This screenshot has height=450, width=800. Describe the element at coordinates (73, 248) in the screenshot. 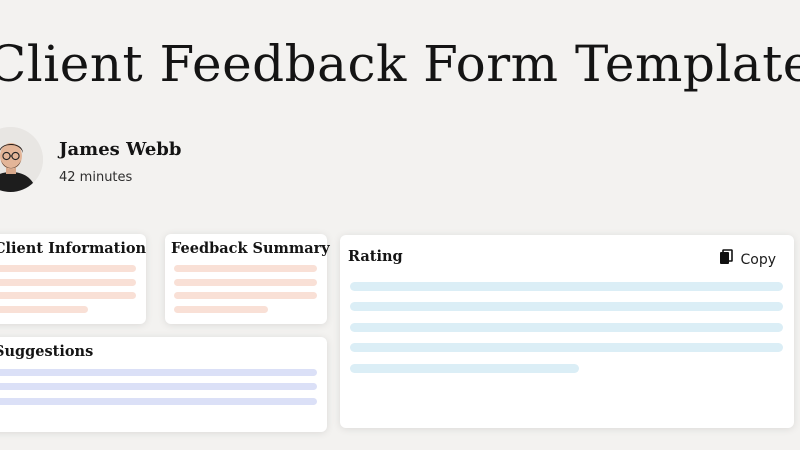

I see `card-title: Client Information` at that location.